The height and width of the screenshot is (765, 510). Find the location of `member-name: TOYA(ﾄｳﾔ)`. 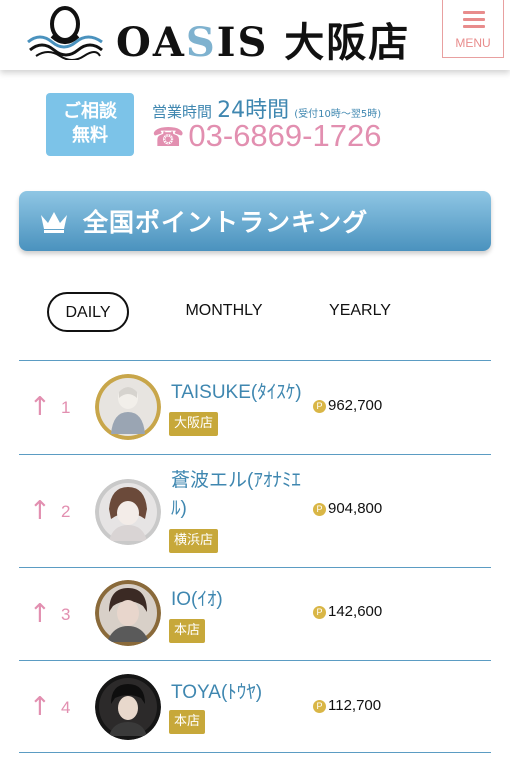

member-name: TOYA(ﾄｳﾔ) is located at coordinates (240, 693).